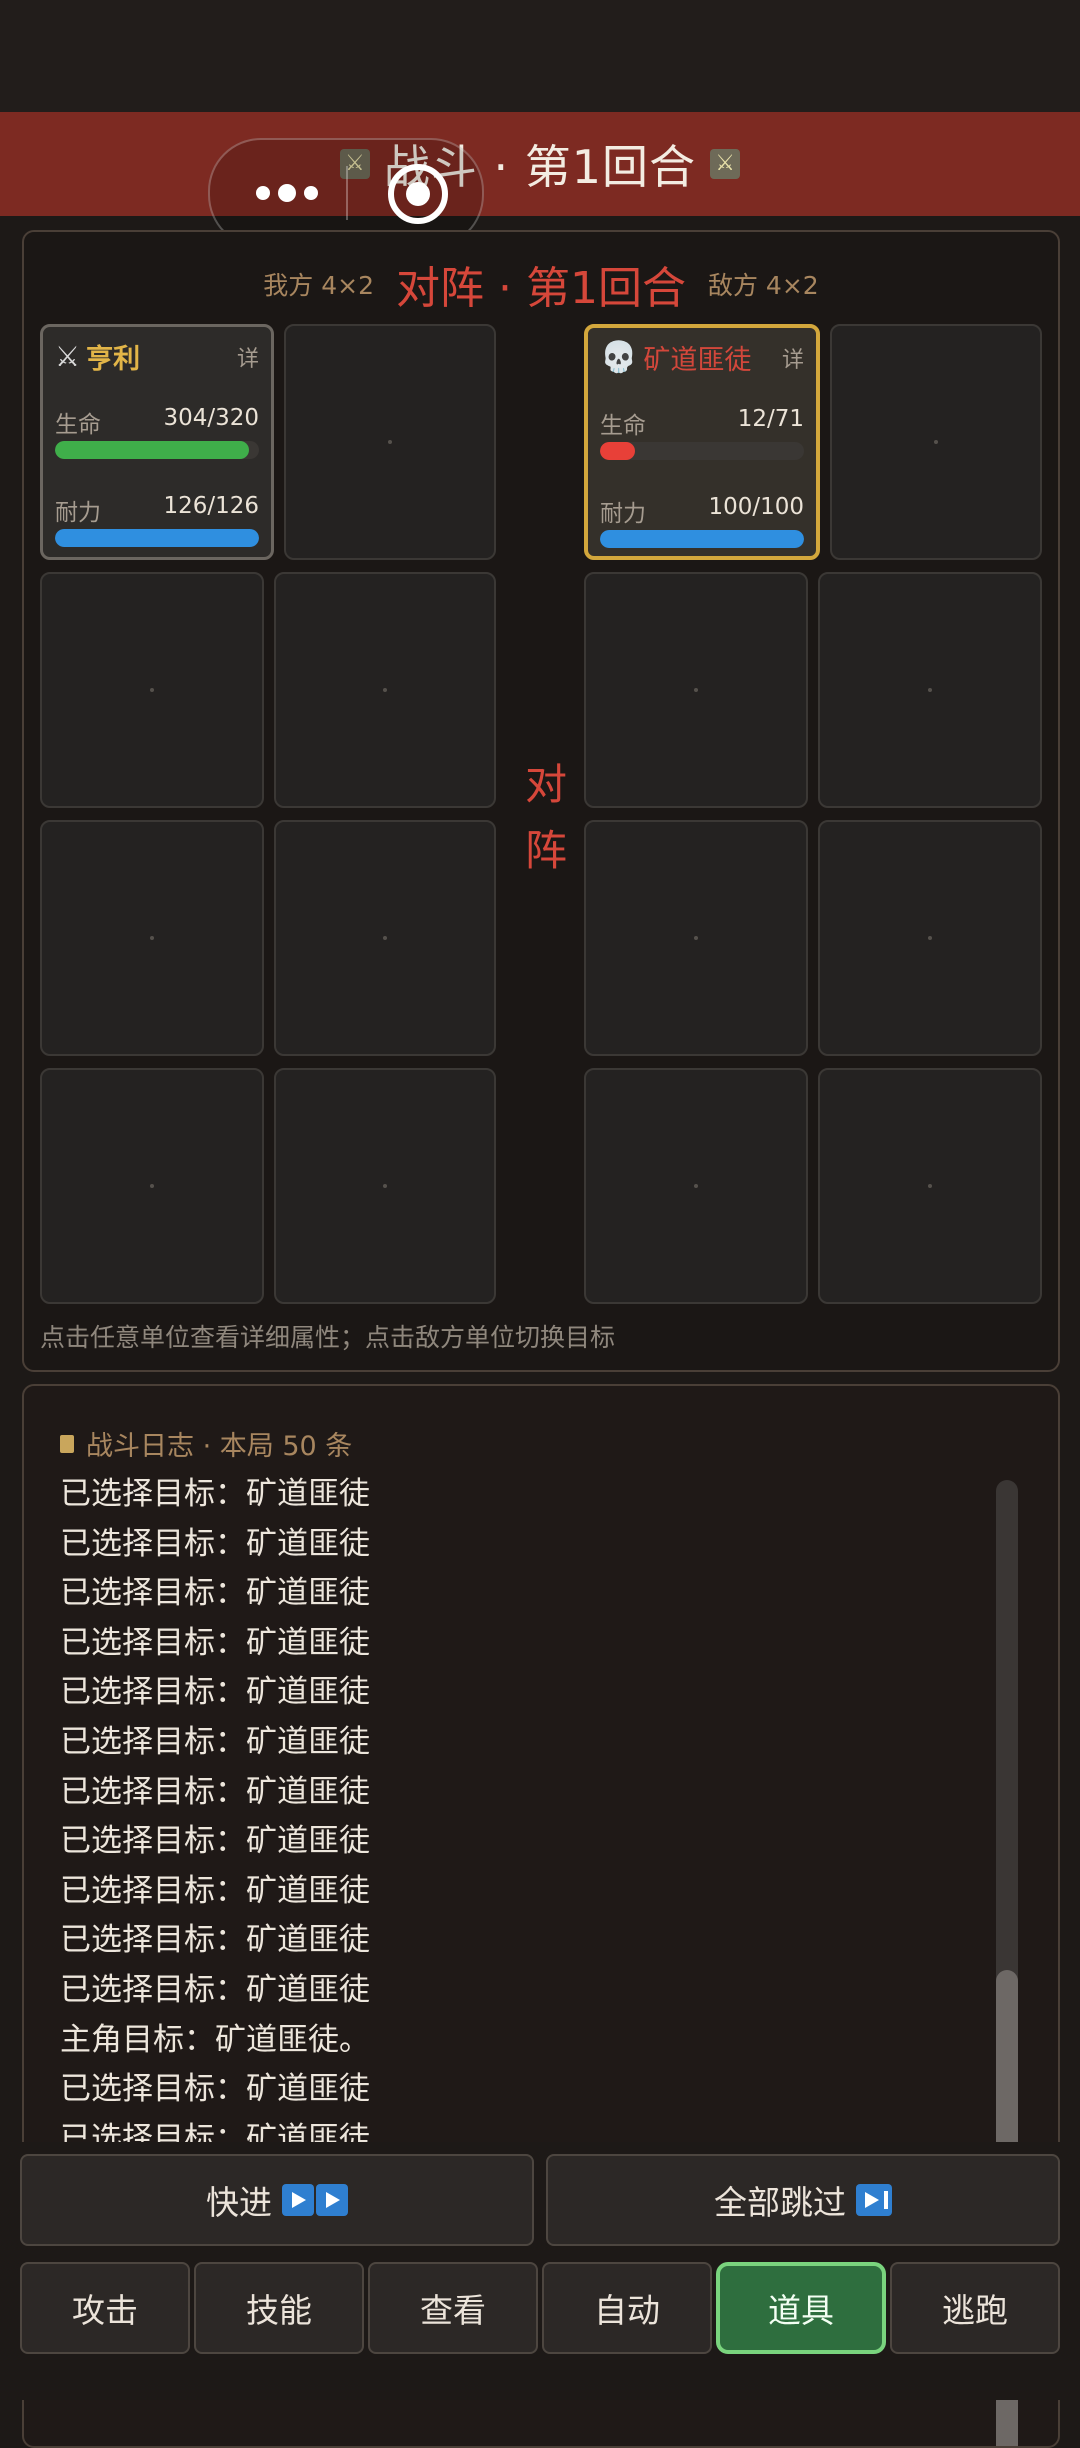  I want to click on inspect-button: 查看, so click(453, 2308).